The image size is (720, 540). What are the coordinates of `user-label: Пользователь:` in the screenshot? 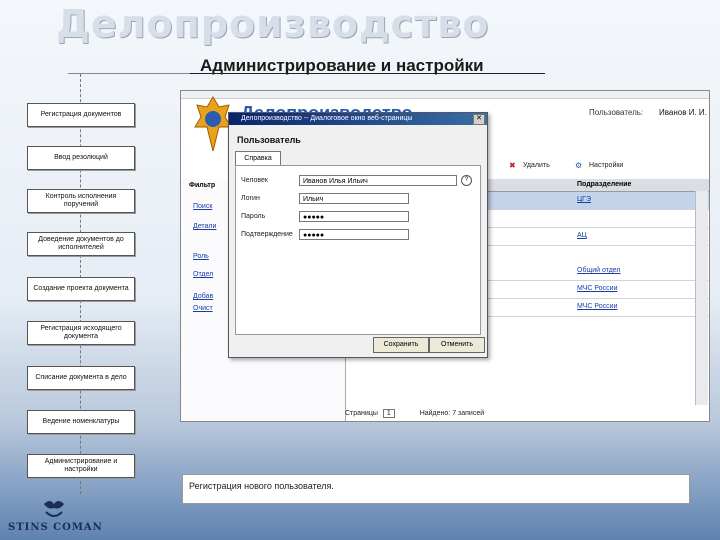 It's located at (616, 112).